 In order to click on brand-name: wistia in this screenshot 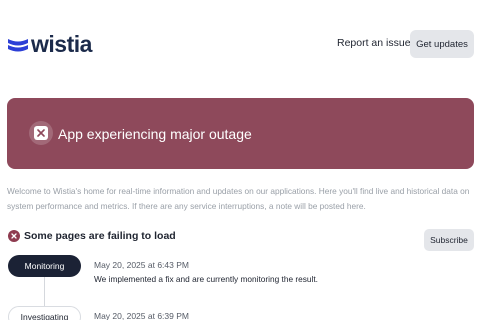, I will do `click(61, 44)`.